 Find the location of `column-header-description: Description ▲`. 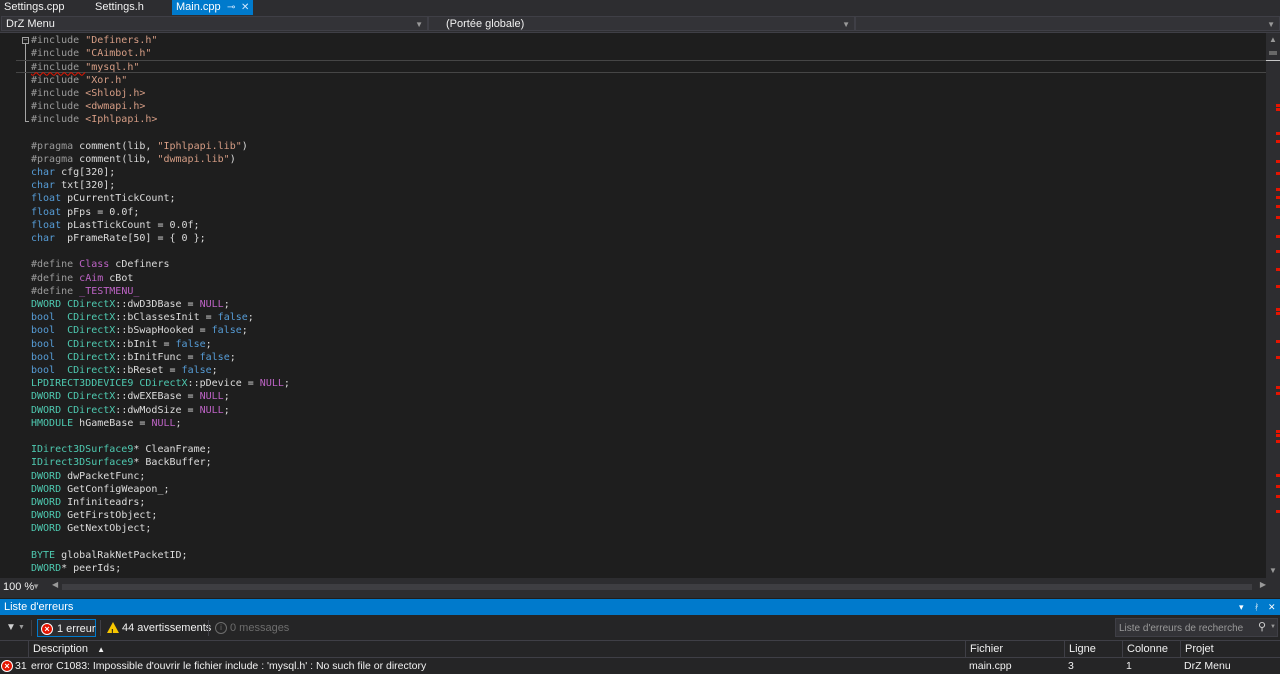

column-header-description: Description ▲ is located at coordinates (69, 649).